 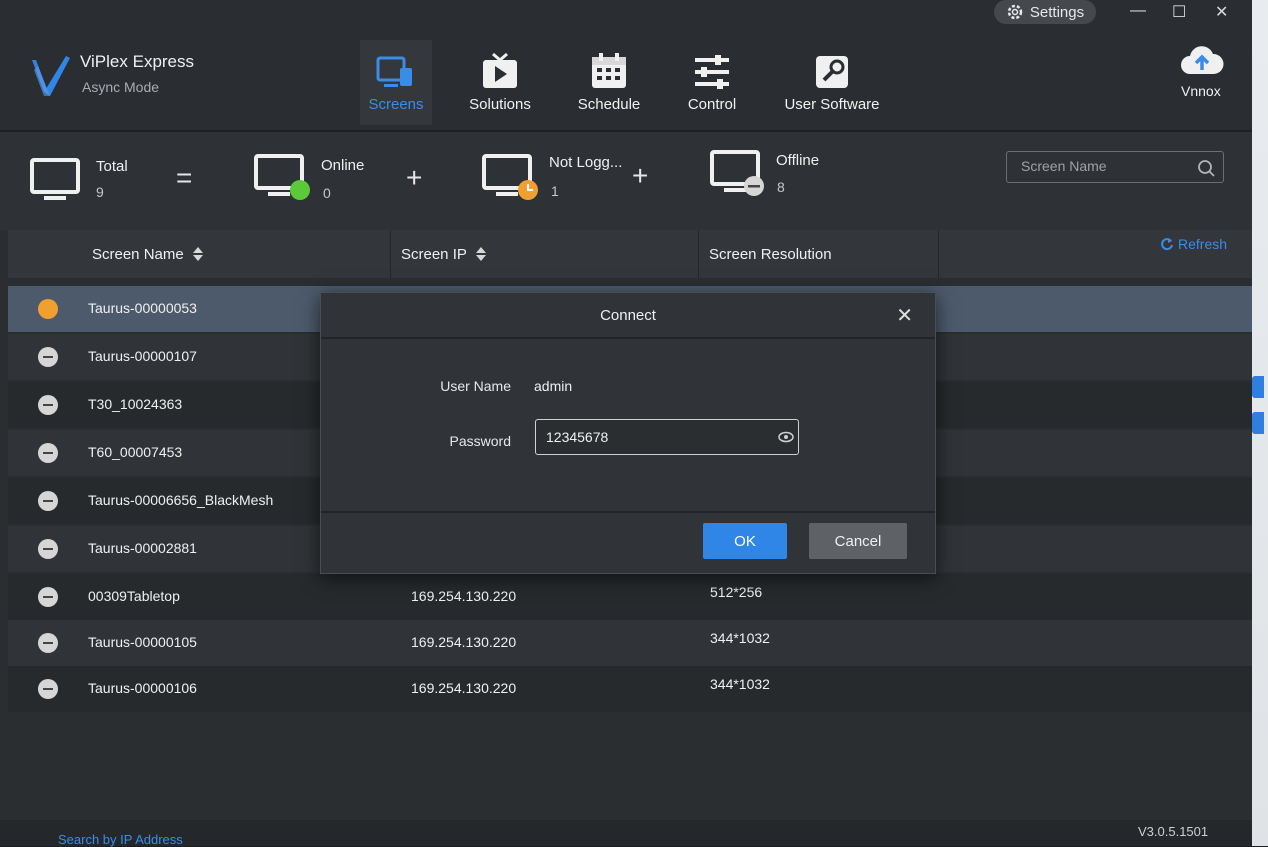 I want to click on version-label: V3.0.5.1501, so click(x=1173, y=831).